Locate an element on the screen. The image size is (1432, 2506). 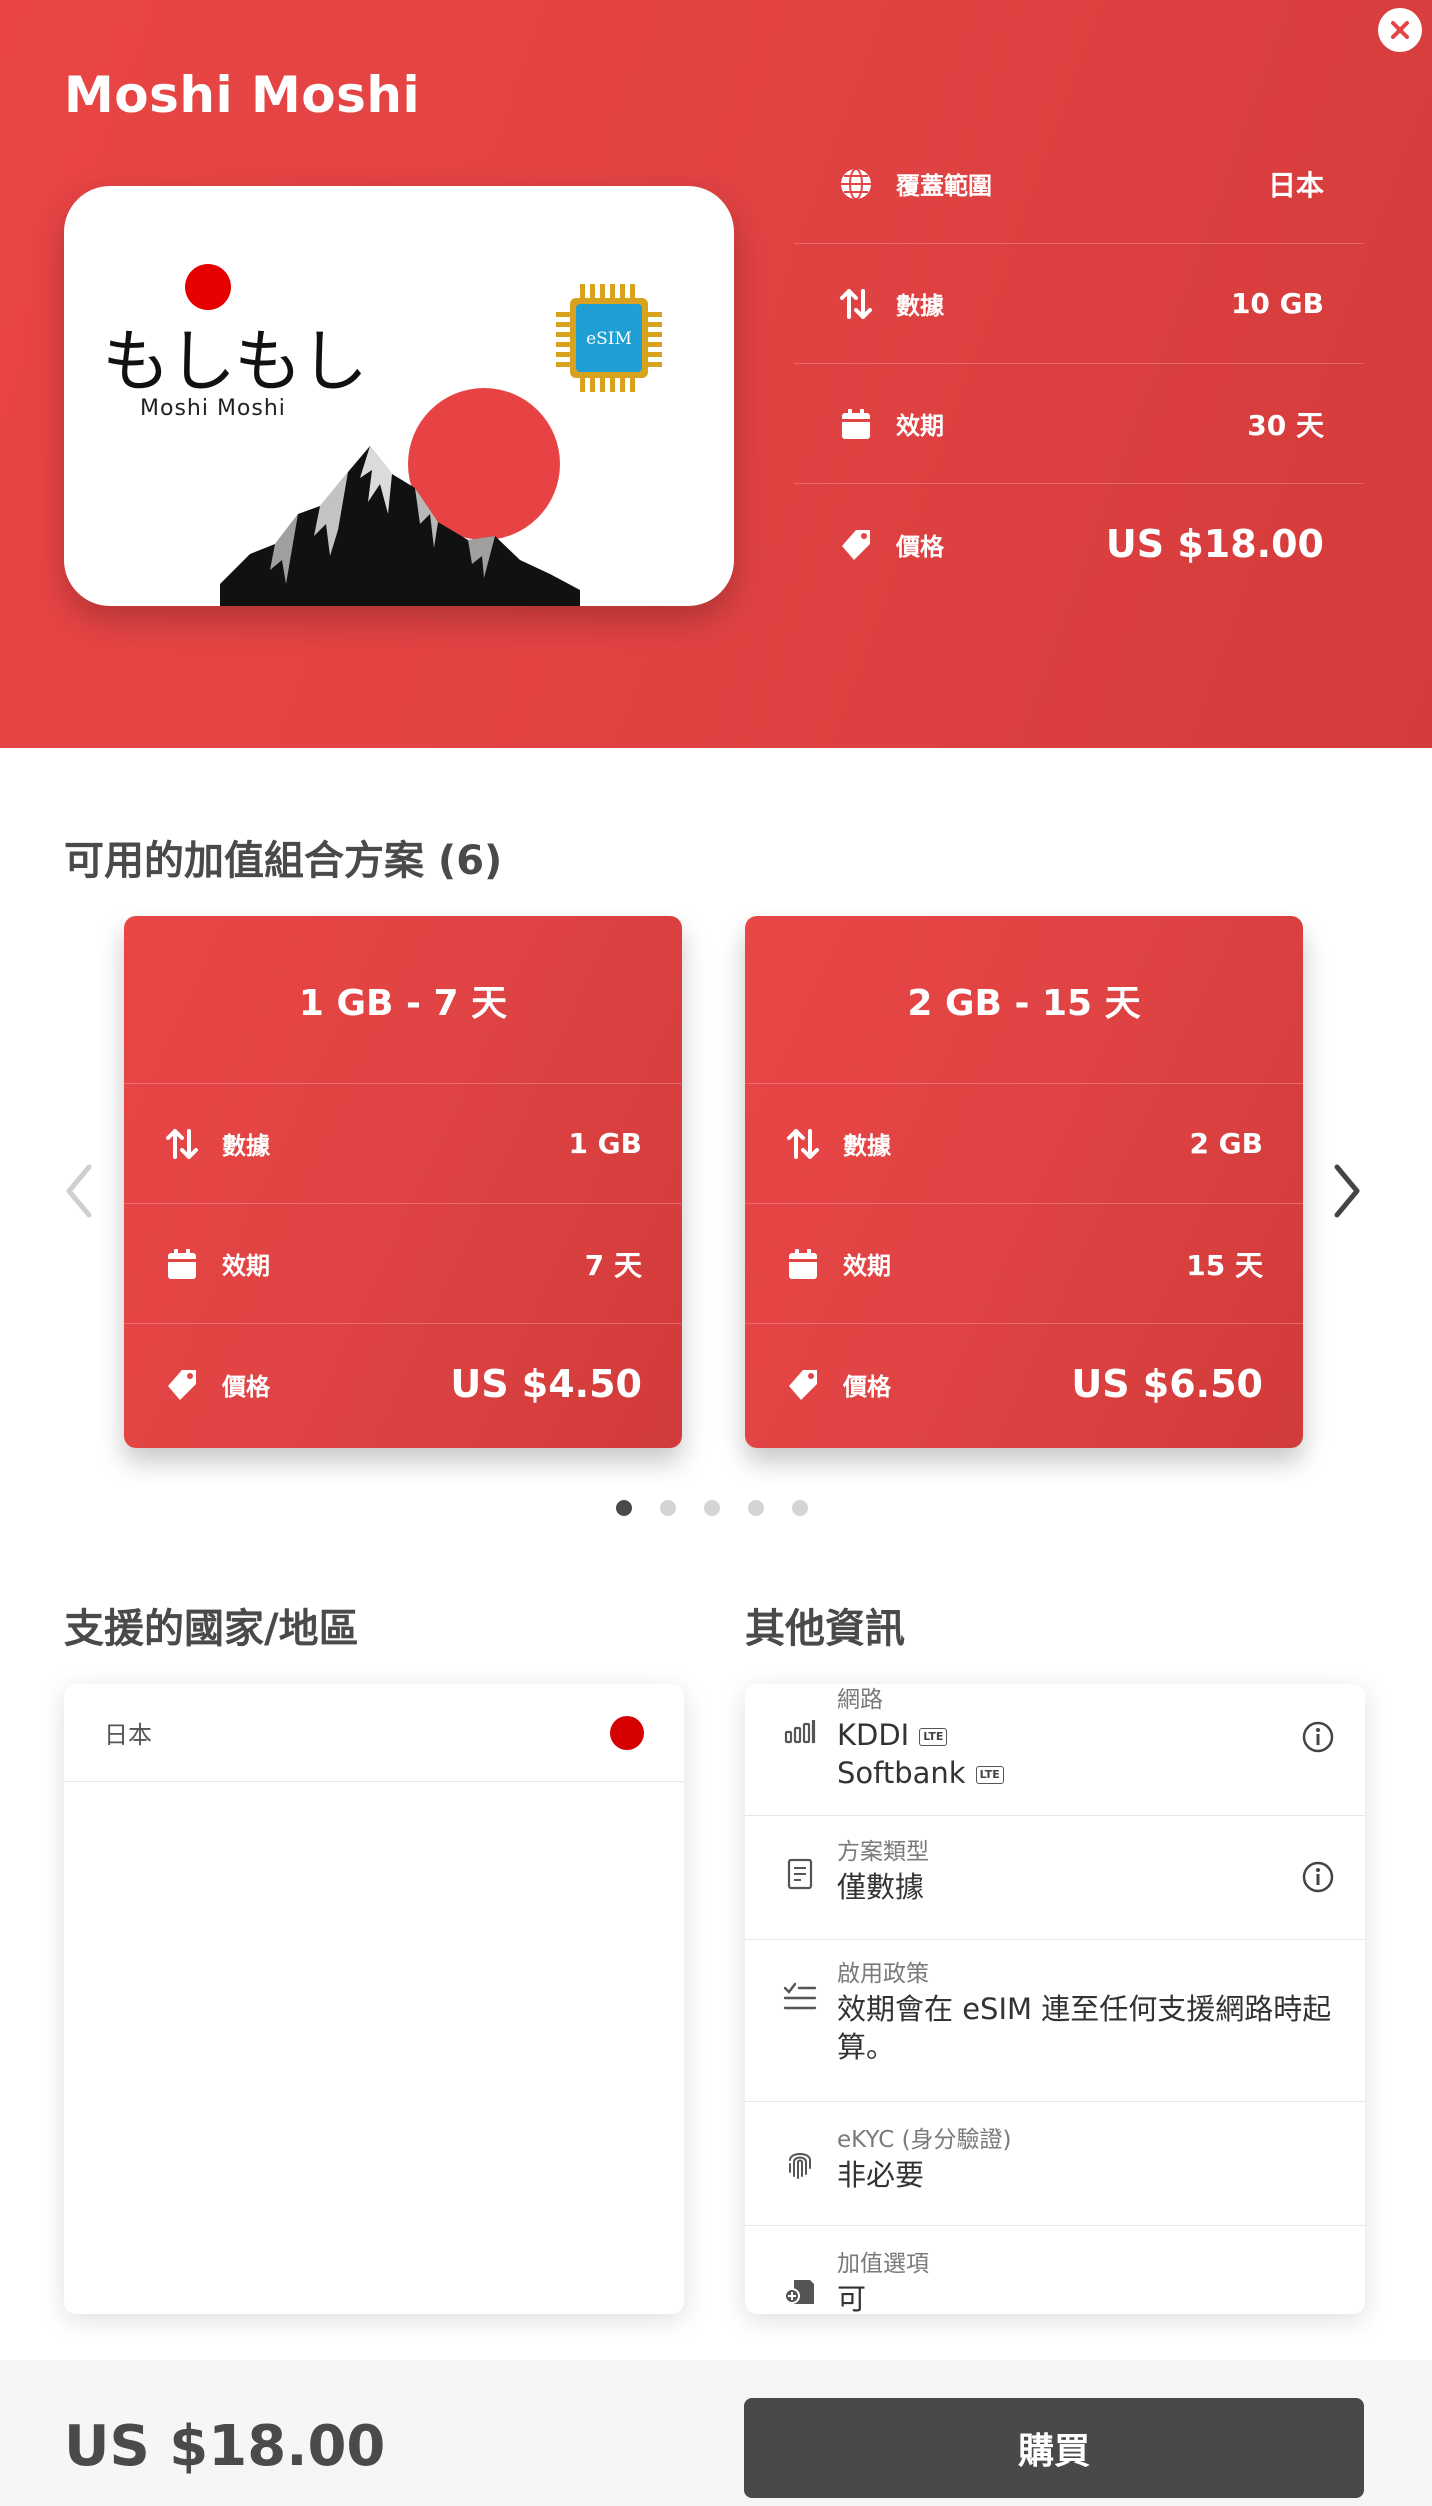
spec-validity: 效期 30 天 is located at coordinates (1079, 424).